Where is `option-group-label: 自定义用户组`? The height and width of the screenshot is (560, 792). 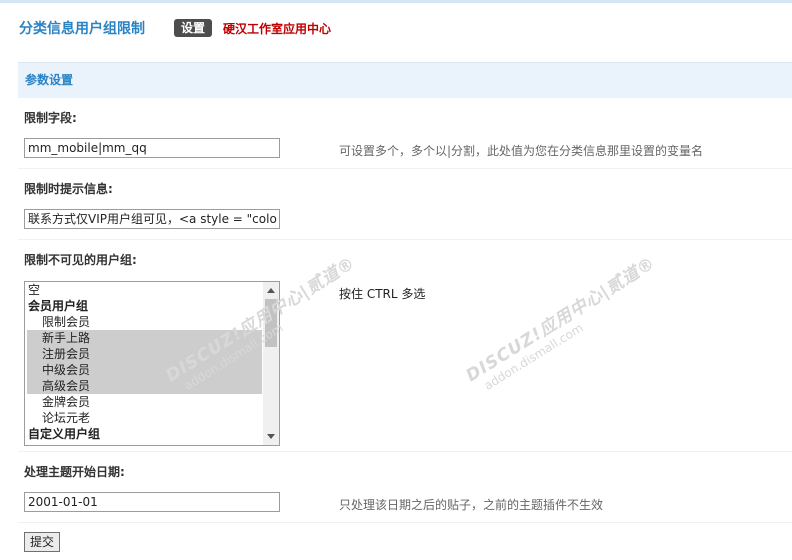 option-group-label: 自定义用户组 is located at coordinates (64, 434).